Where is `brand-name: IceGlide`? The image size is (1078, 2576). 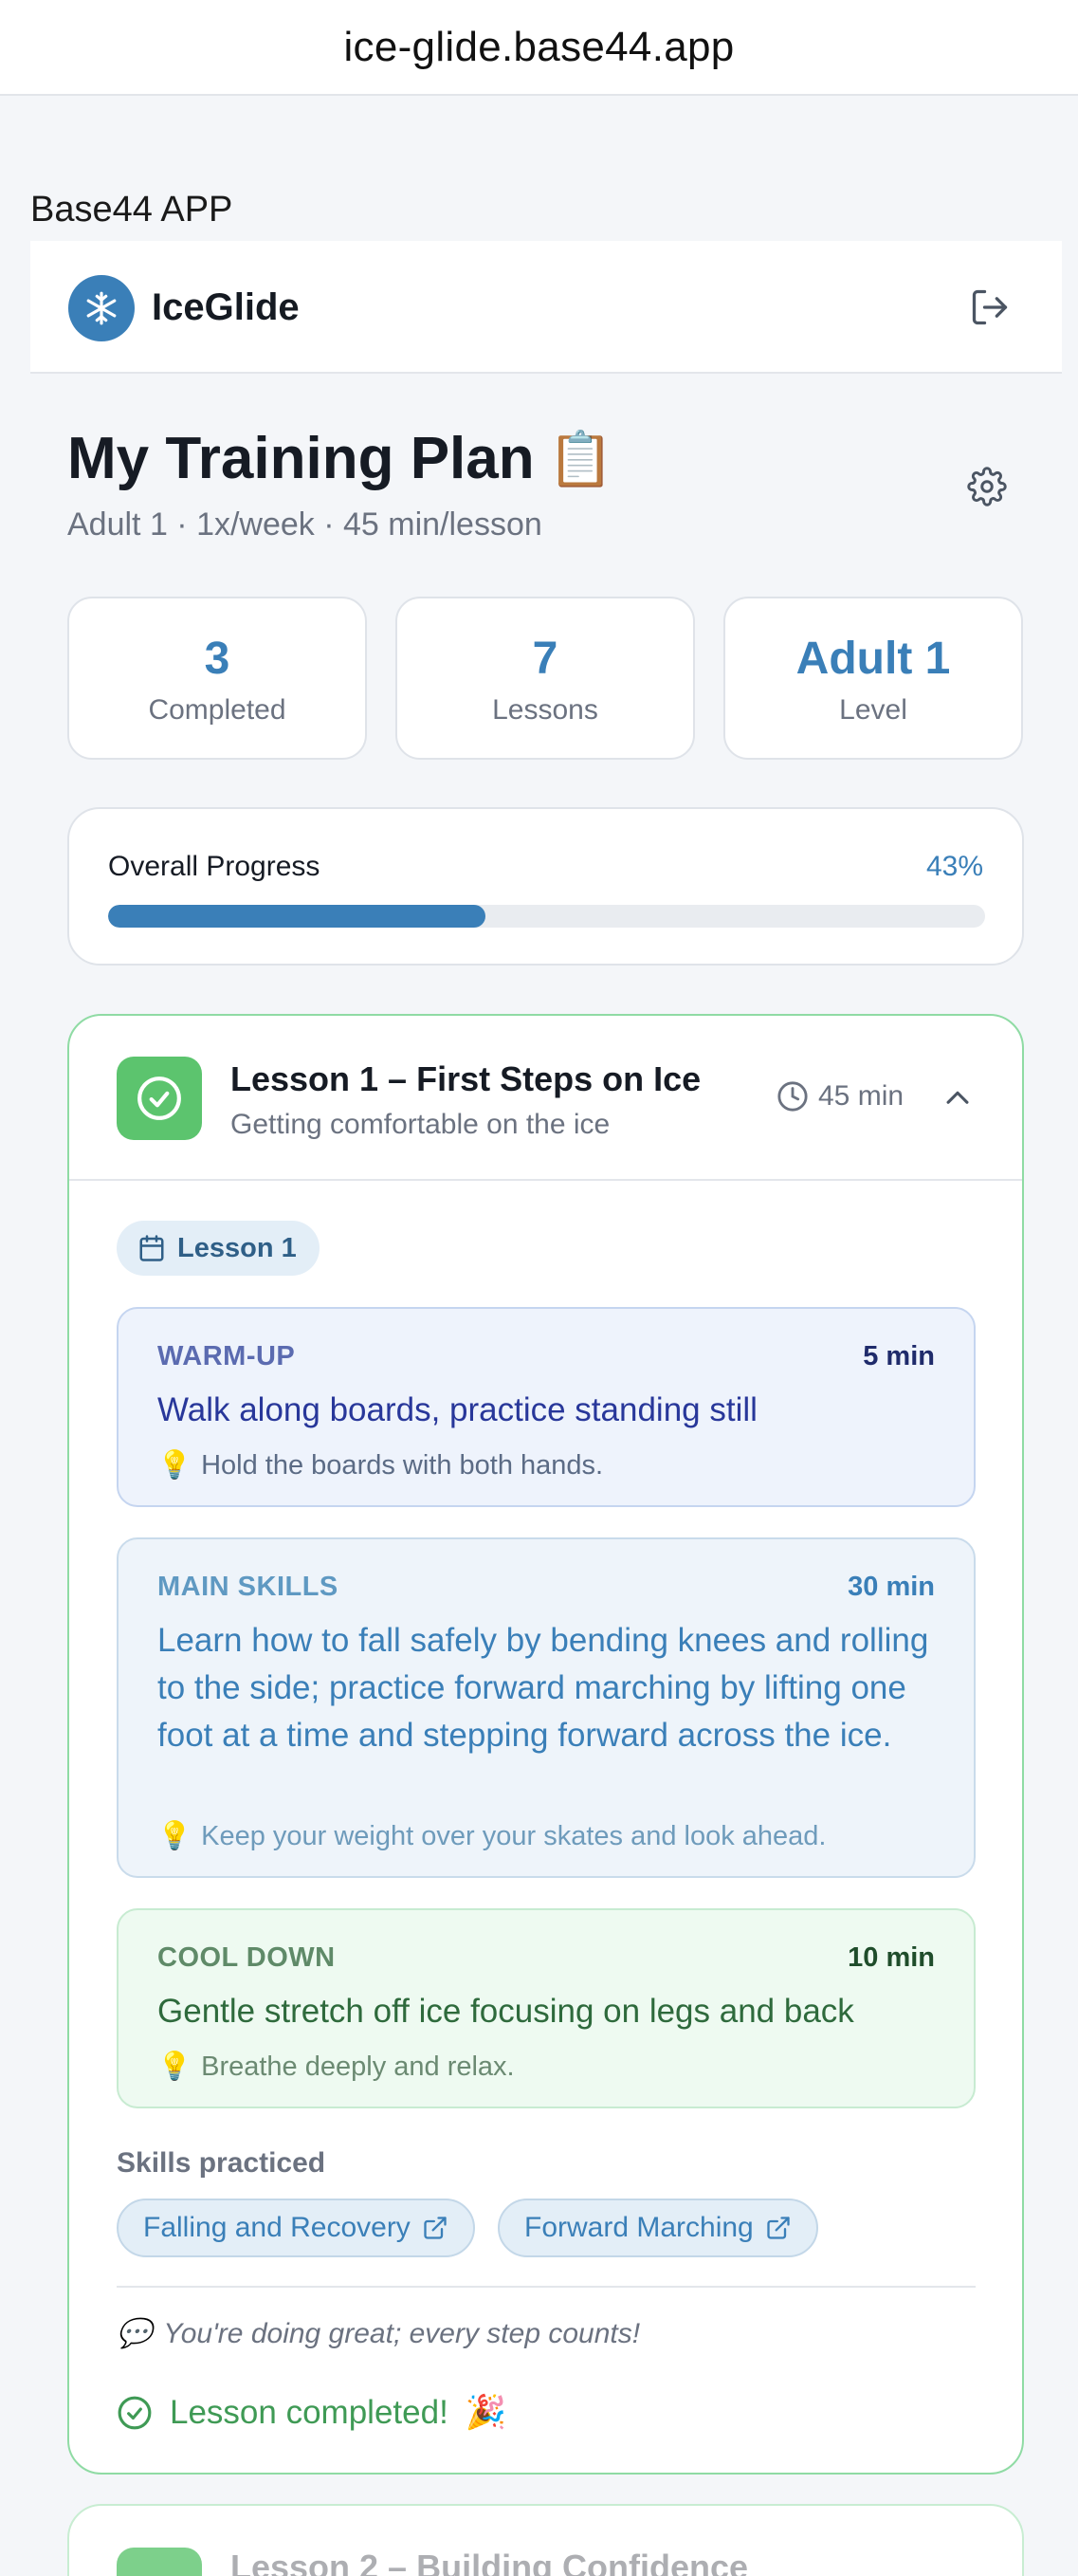 brand-name: IceGlide is located at coordinates (226, 307).